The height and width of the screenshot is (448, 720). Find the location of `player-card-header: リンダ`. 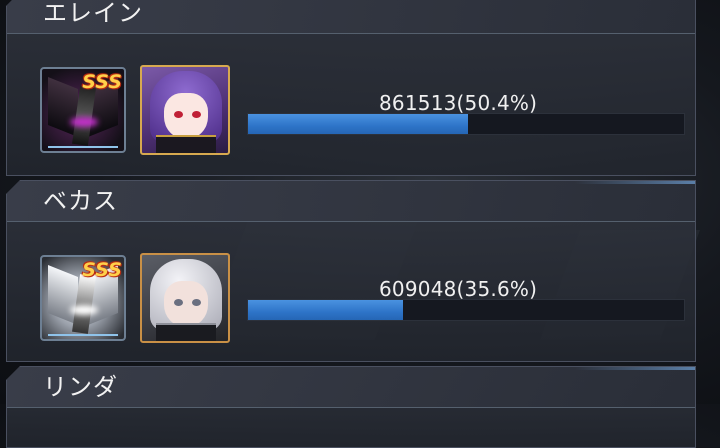

player-card-header: リンダ is located at coordinates (351, 387).